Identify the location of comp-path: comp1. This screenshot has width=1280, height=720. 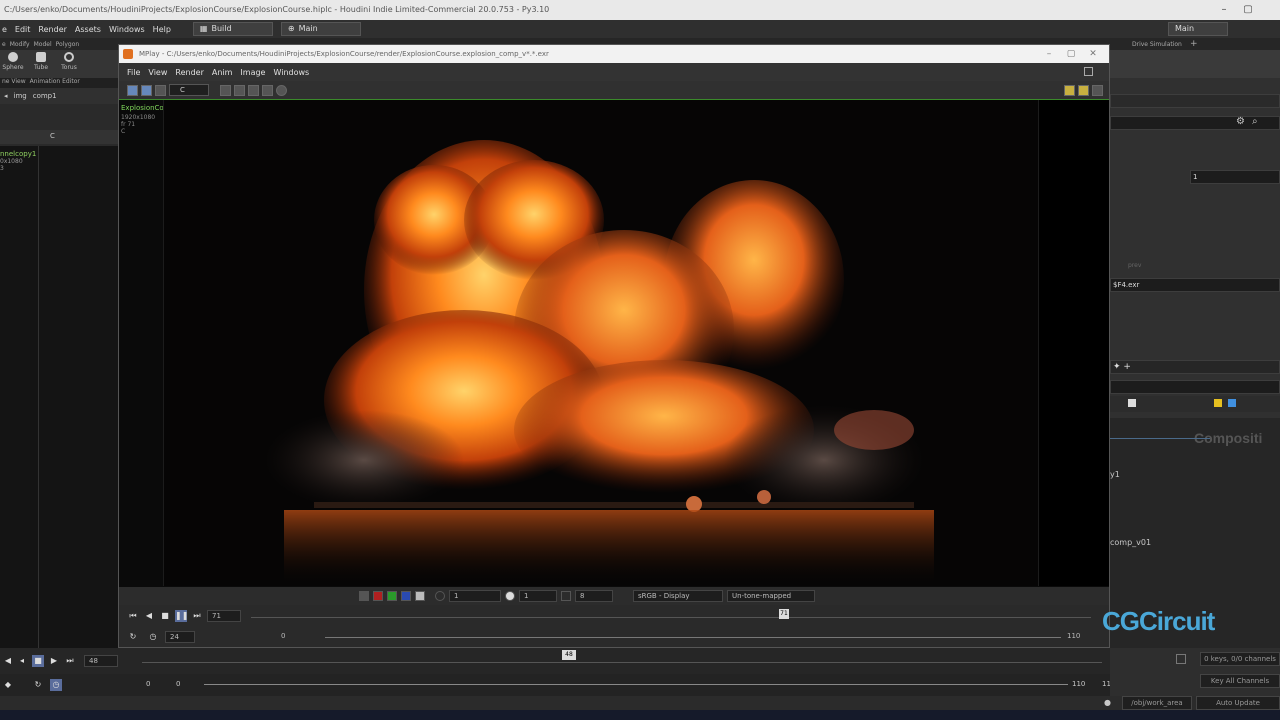
(45, 96).